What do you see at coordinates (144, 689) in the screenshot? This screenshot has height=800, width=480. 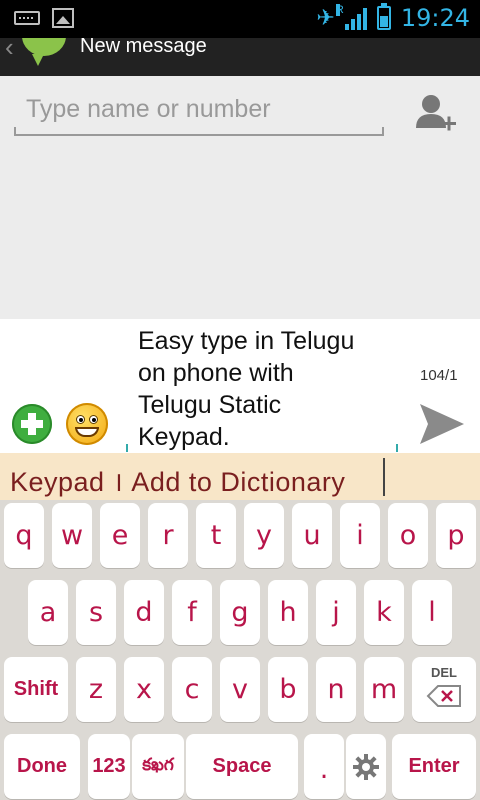 I see `key-x: x` at bounding box center [144, 689].